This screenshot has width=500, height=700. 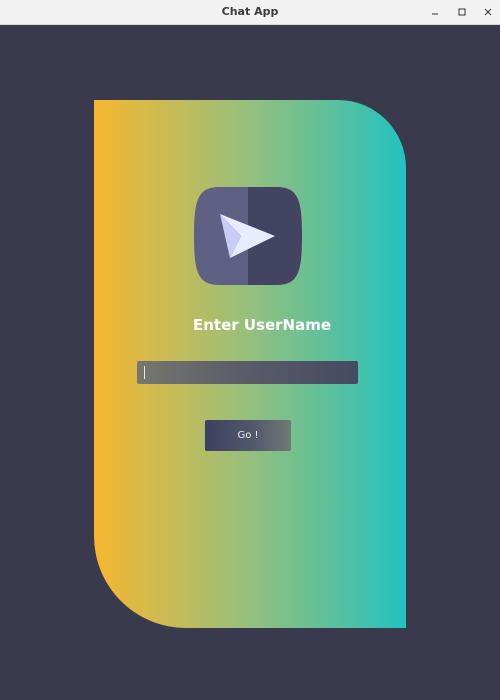 I want to click on maximize-button, so click(x=462, y=12).